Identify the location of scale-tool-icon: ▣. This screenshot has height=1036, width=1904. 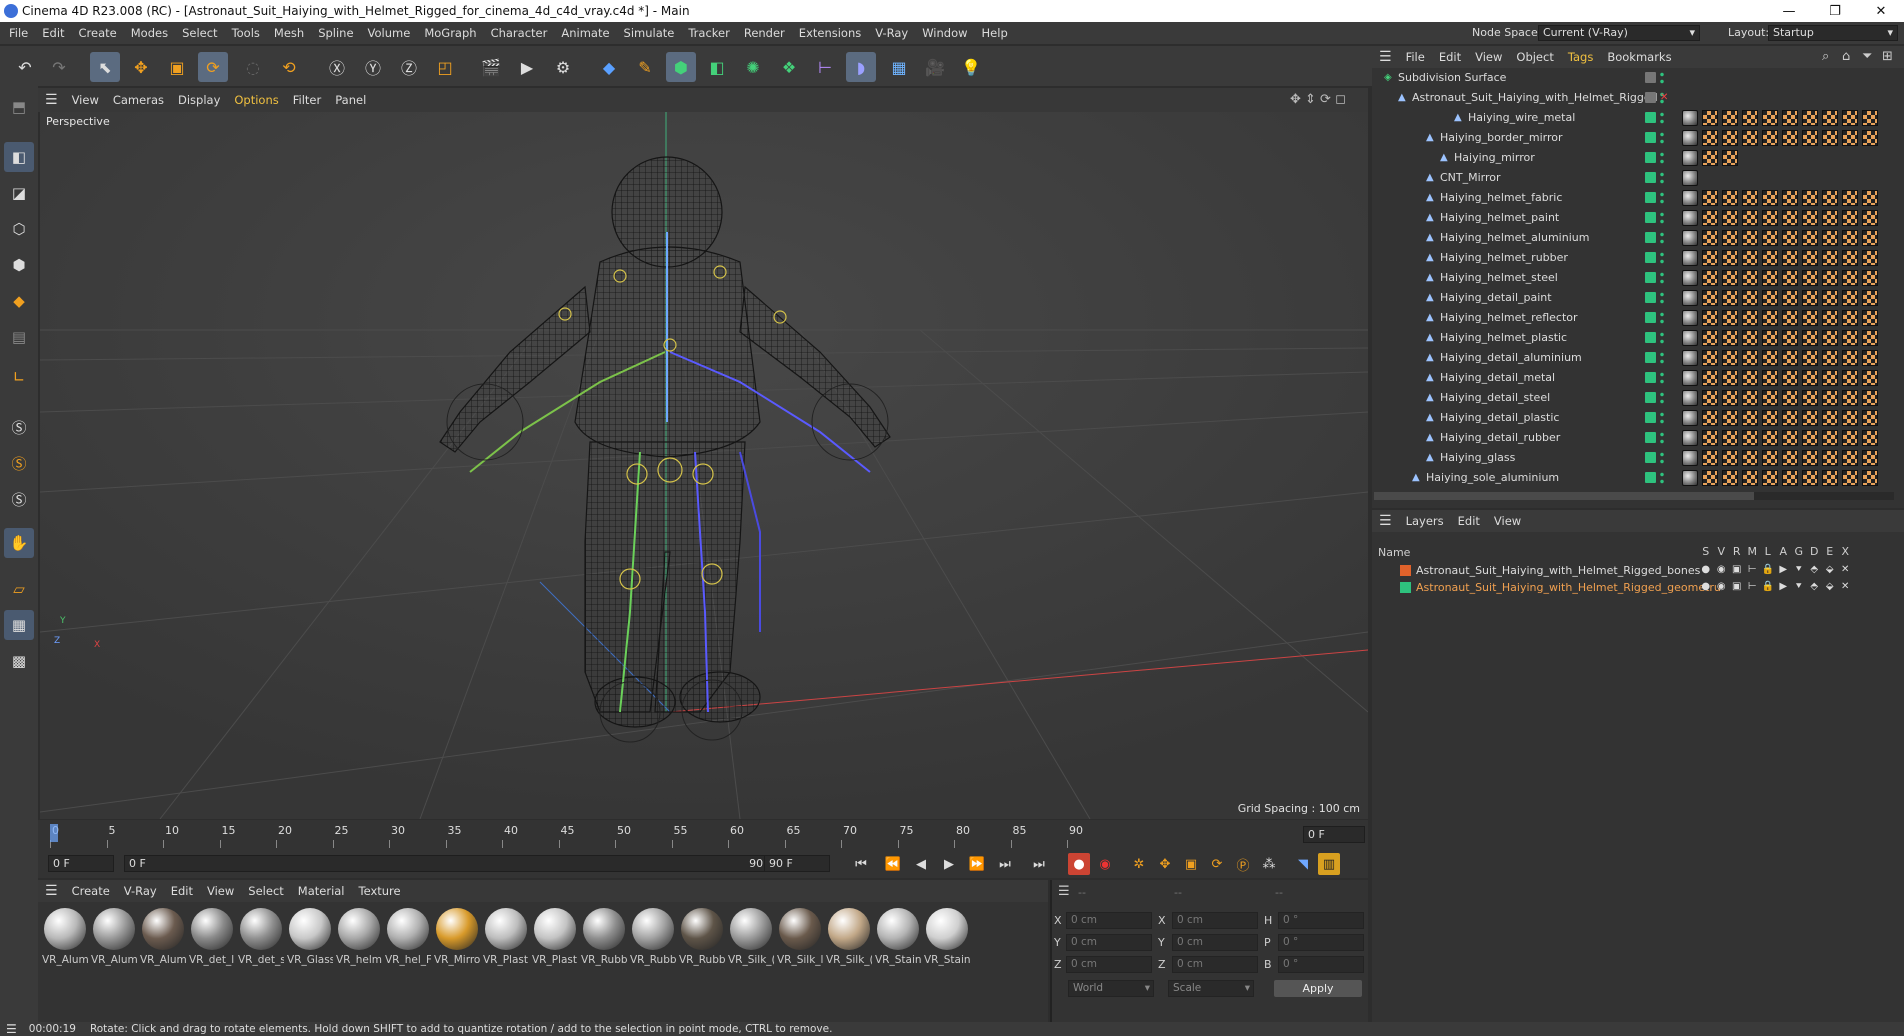
(177, 67).